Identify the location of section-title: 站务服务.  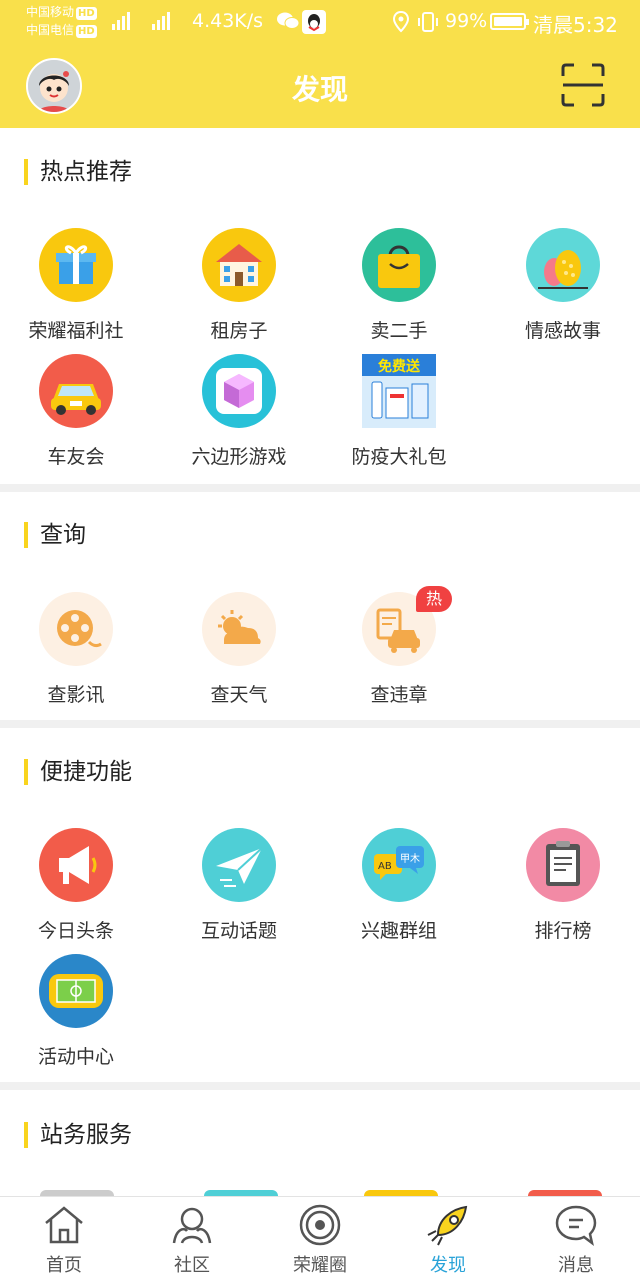
(78, 1135).